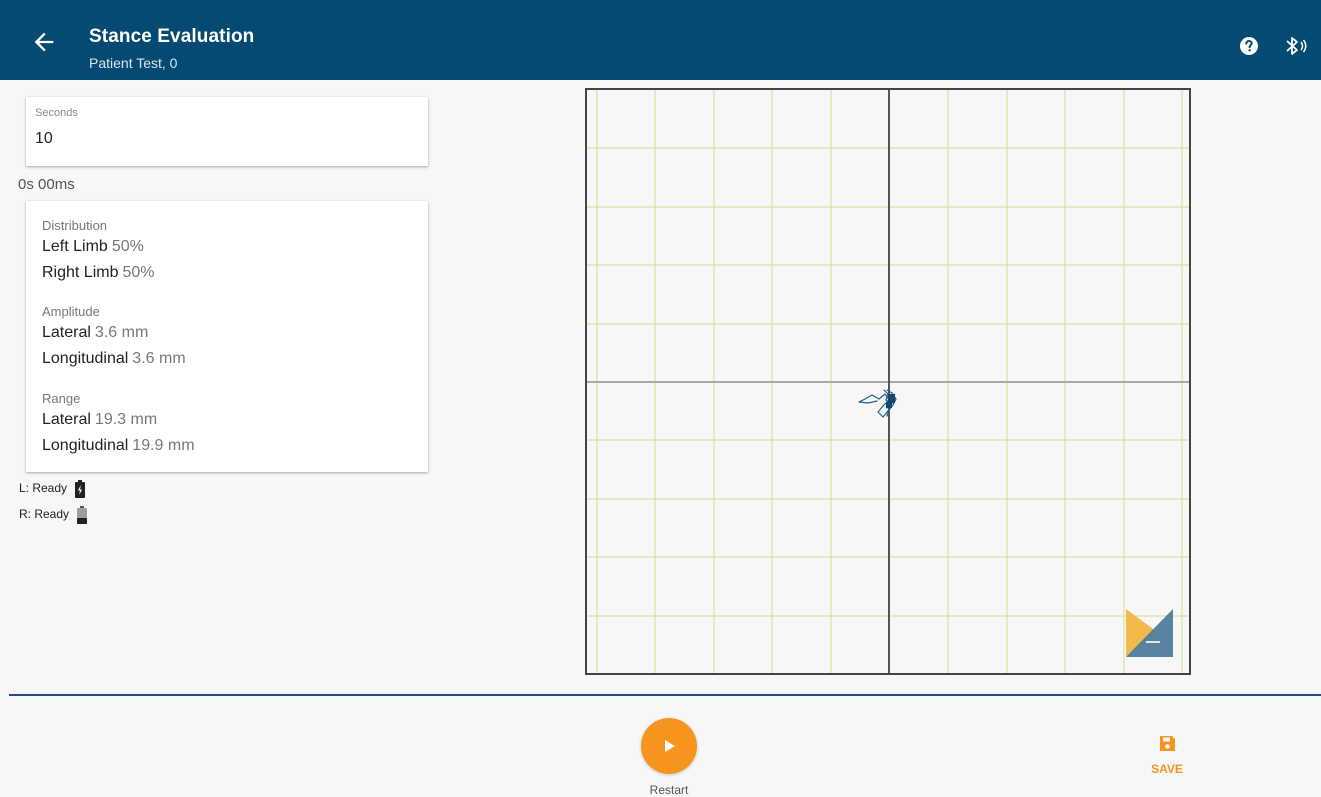  I want to click on back-button, so click(44, 42).